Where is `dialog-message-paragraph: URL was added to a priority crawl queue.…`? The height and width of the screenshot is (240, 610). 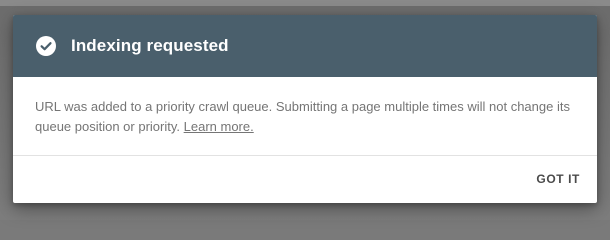
dialog-message-paragraph: URL was added to a priority crawl queue.… is located at coordinates (305, 117).